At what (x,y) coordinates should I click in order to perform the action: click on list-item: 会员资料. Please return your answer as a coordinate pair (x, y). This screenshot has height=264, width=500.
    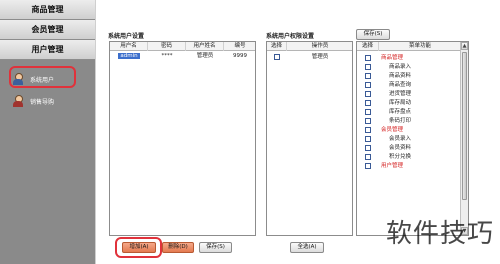
    Looking at the image, I should click on (409, 148).